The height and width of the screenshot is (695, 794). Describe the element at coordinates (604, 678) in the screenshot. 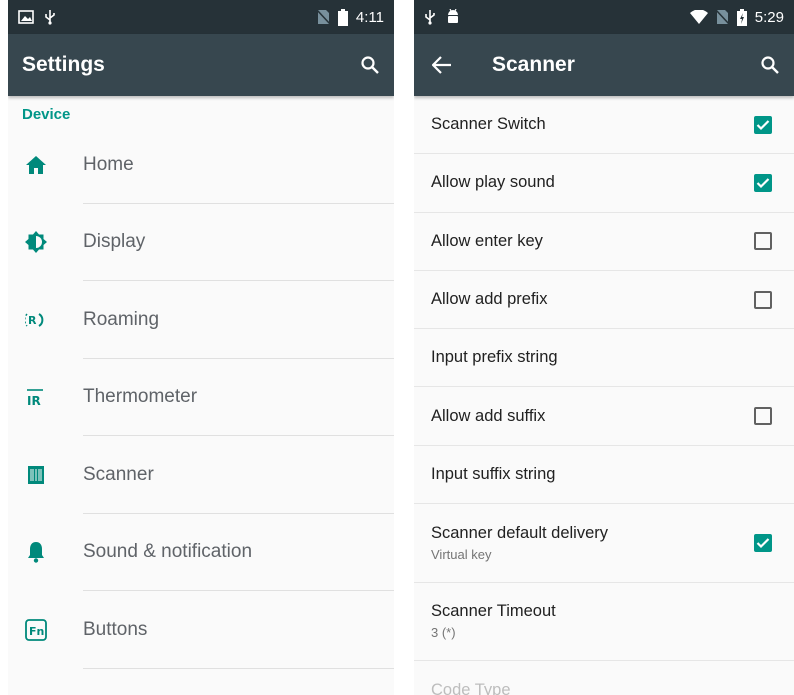

I see `pref-code-type: Code Type` at that location.